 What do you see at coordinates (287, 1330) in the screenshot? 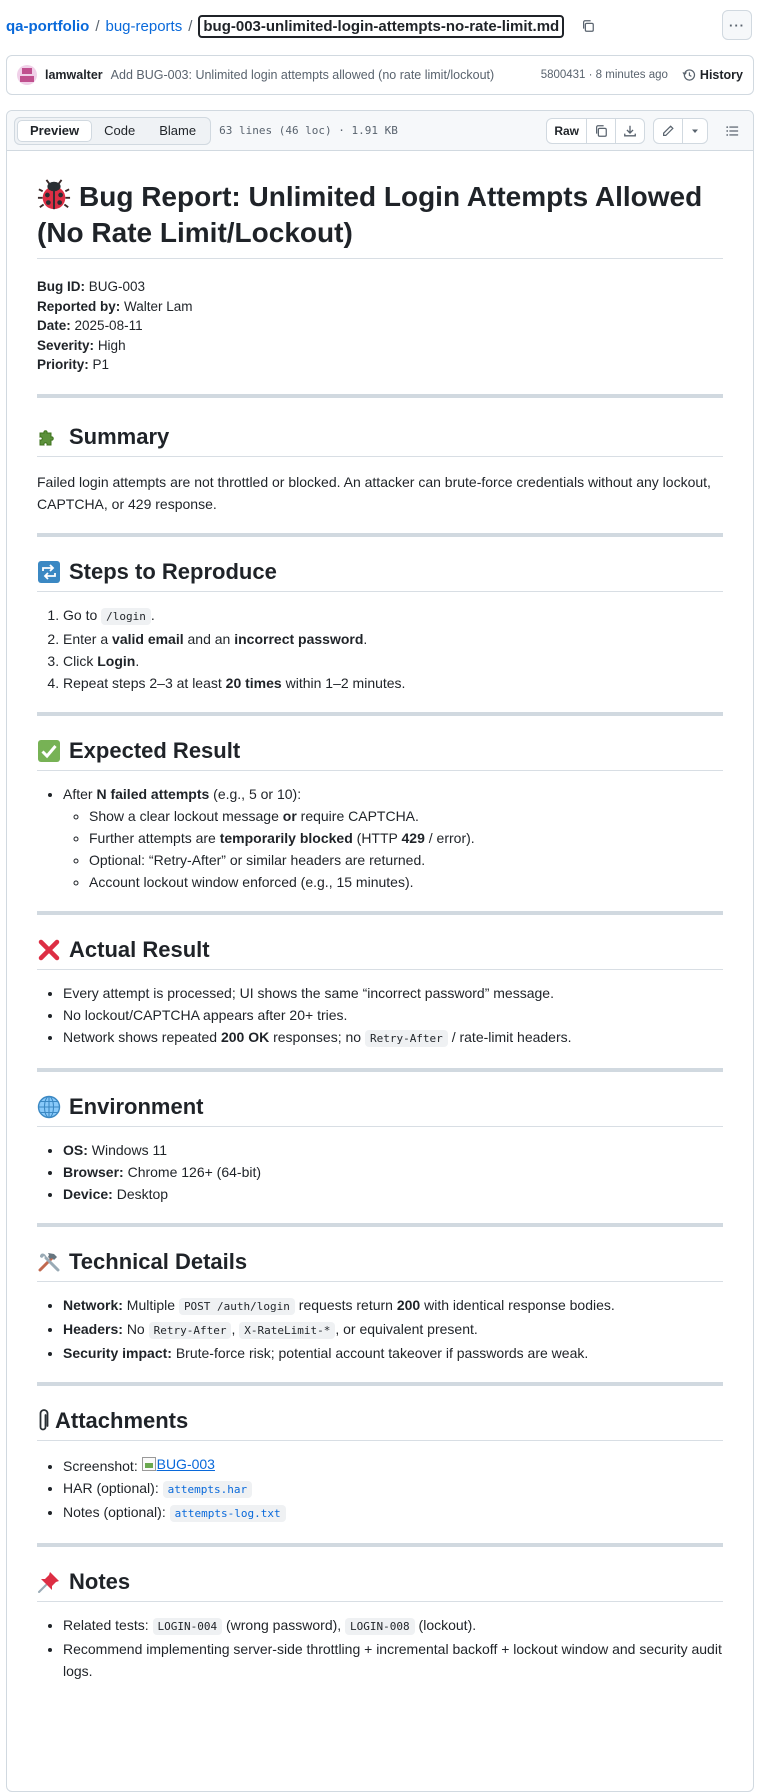
I see `inline-code: X-RateLimit-*` at bounding box center [287, 1330].